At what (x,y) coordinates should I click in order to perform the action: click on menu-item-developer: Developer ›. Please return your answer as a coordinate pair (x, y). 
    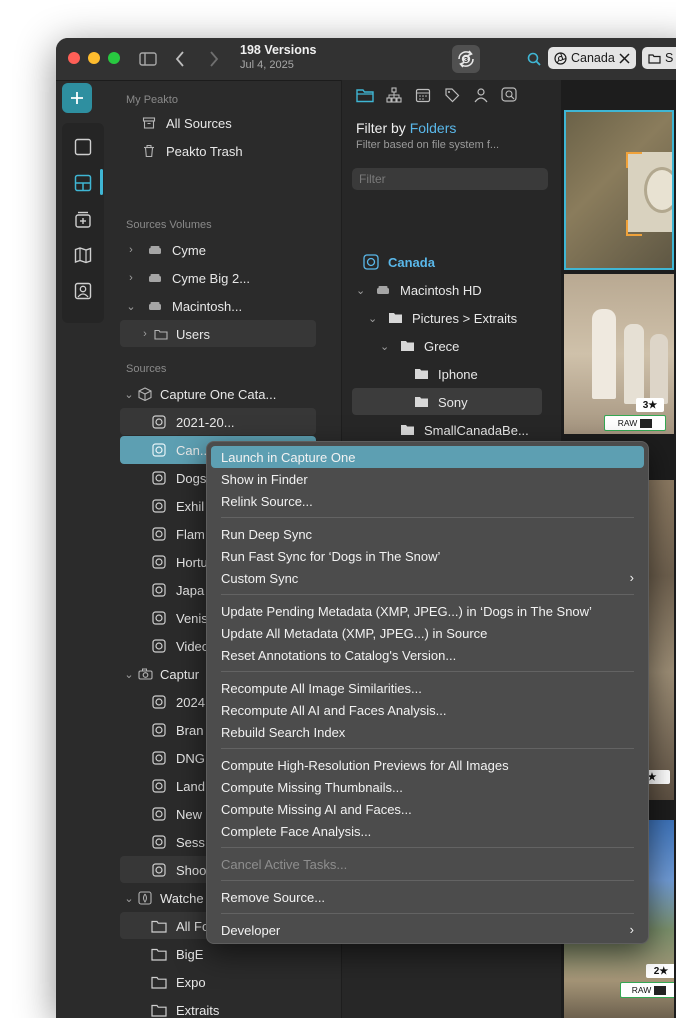
    Looking at the image, I should click on (427, 930).